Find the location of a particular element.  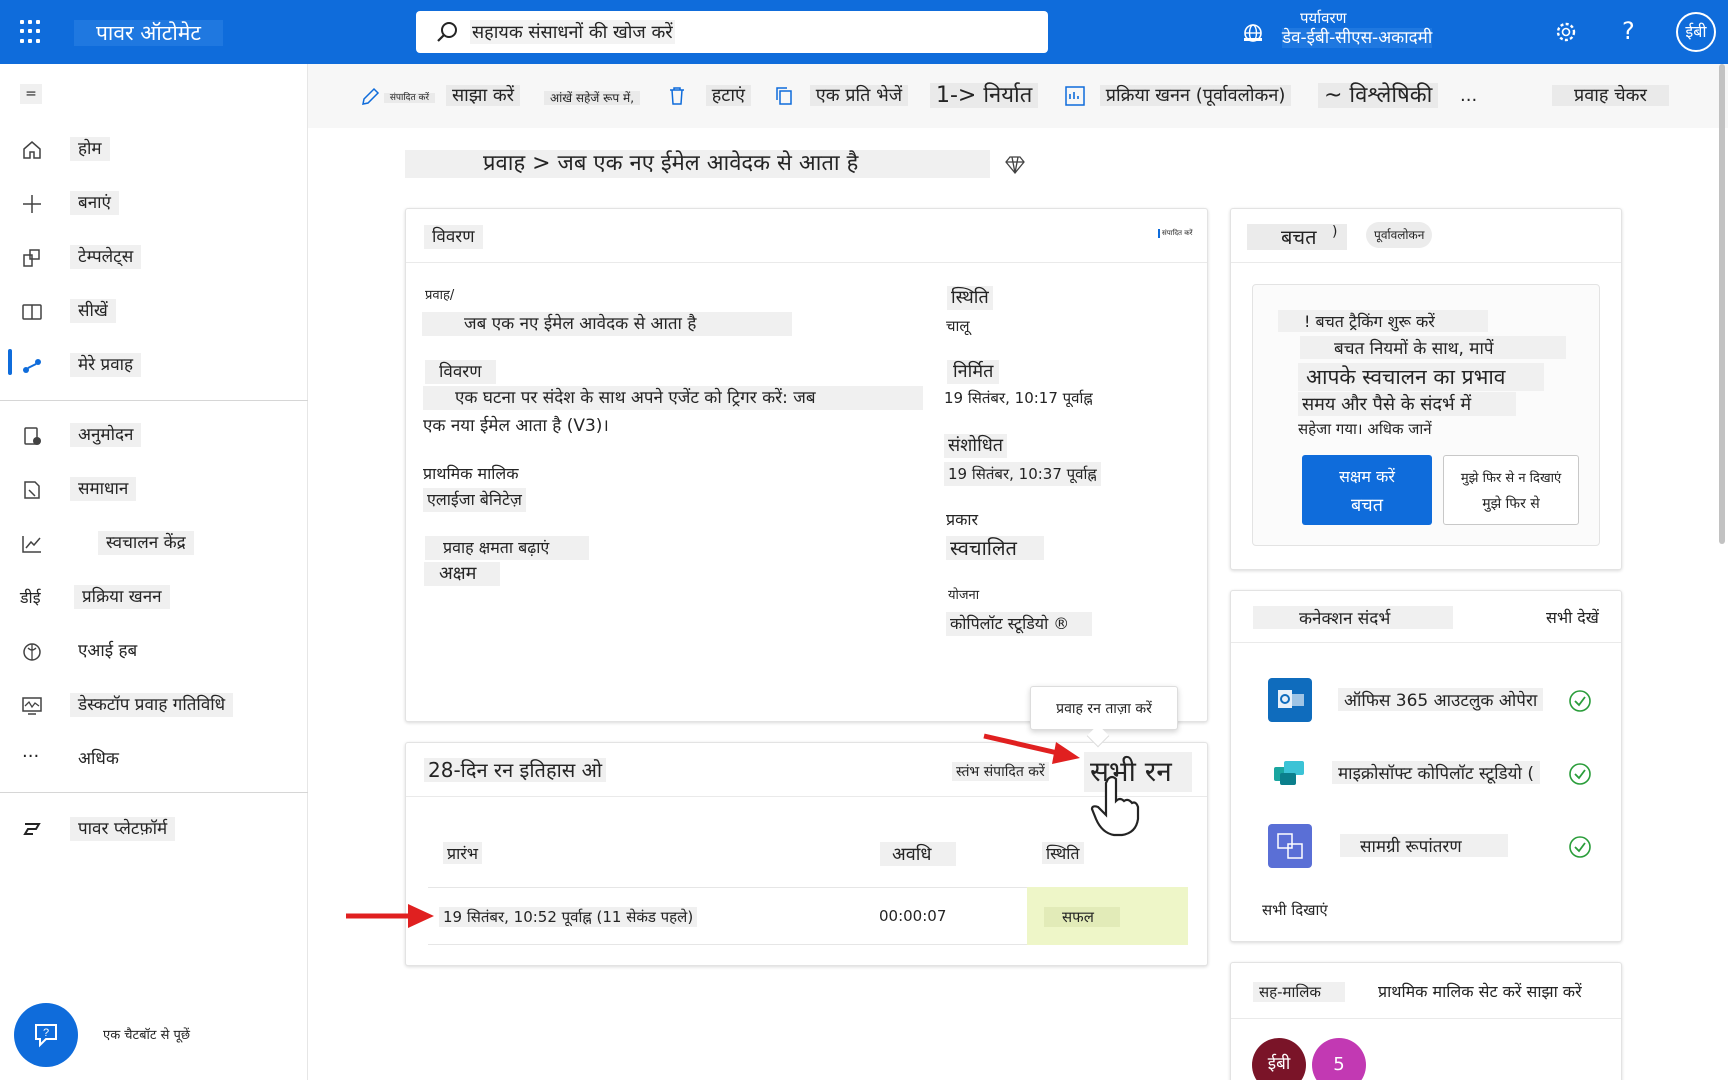

send-copy-label: एक प्रति भेजें is located at coordinates (859, 95).